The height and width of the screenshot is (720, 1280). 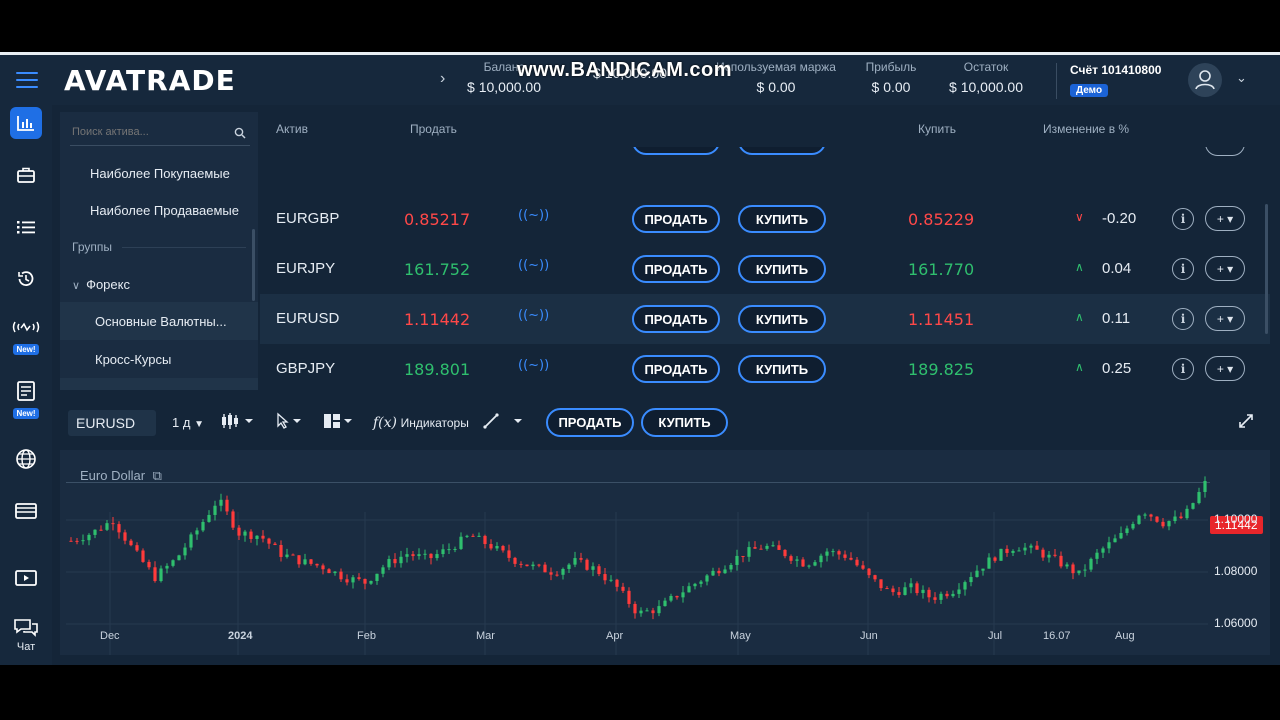 What do you see at coordinates (891, 67) in the screenshot?
I see `stat-label: Прибыль` at bounding box center [891, 67].